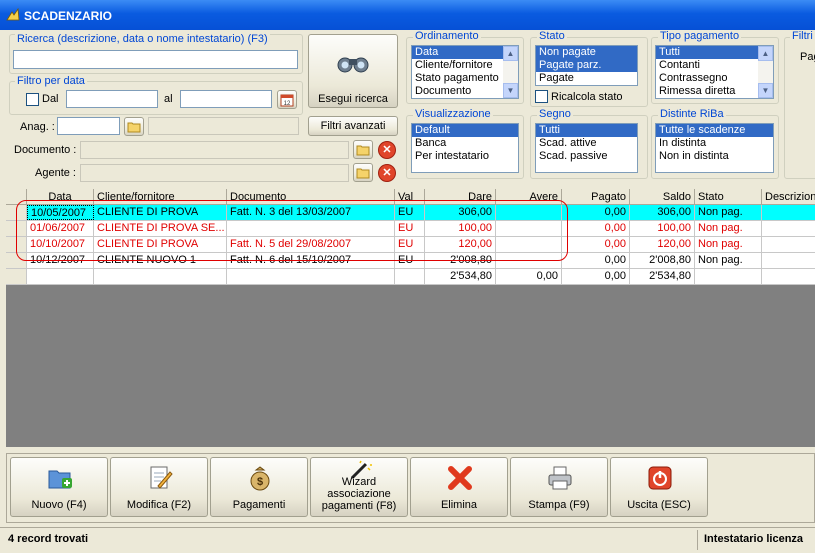 This screenshot has height=553, width=815. I want to click on ricerca-input, so click(155, 59).